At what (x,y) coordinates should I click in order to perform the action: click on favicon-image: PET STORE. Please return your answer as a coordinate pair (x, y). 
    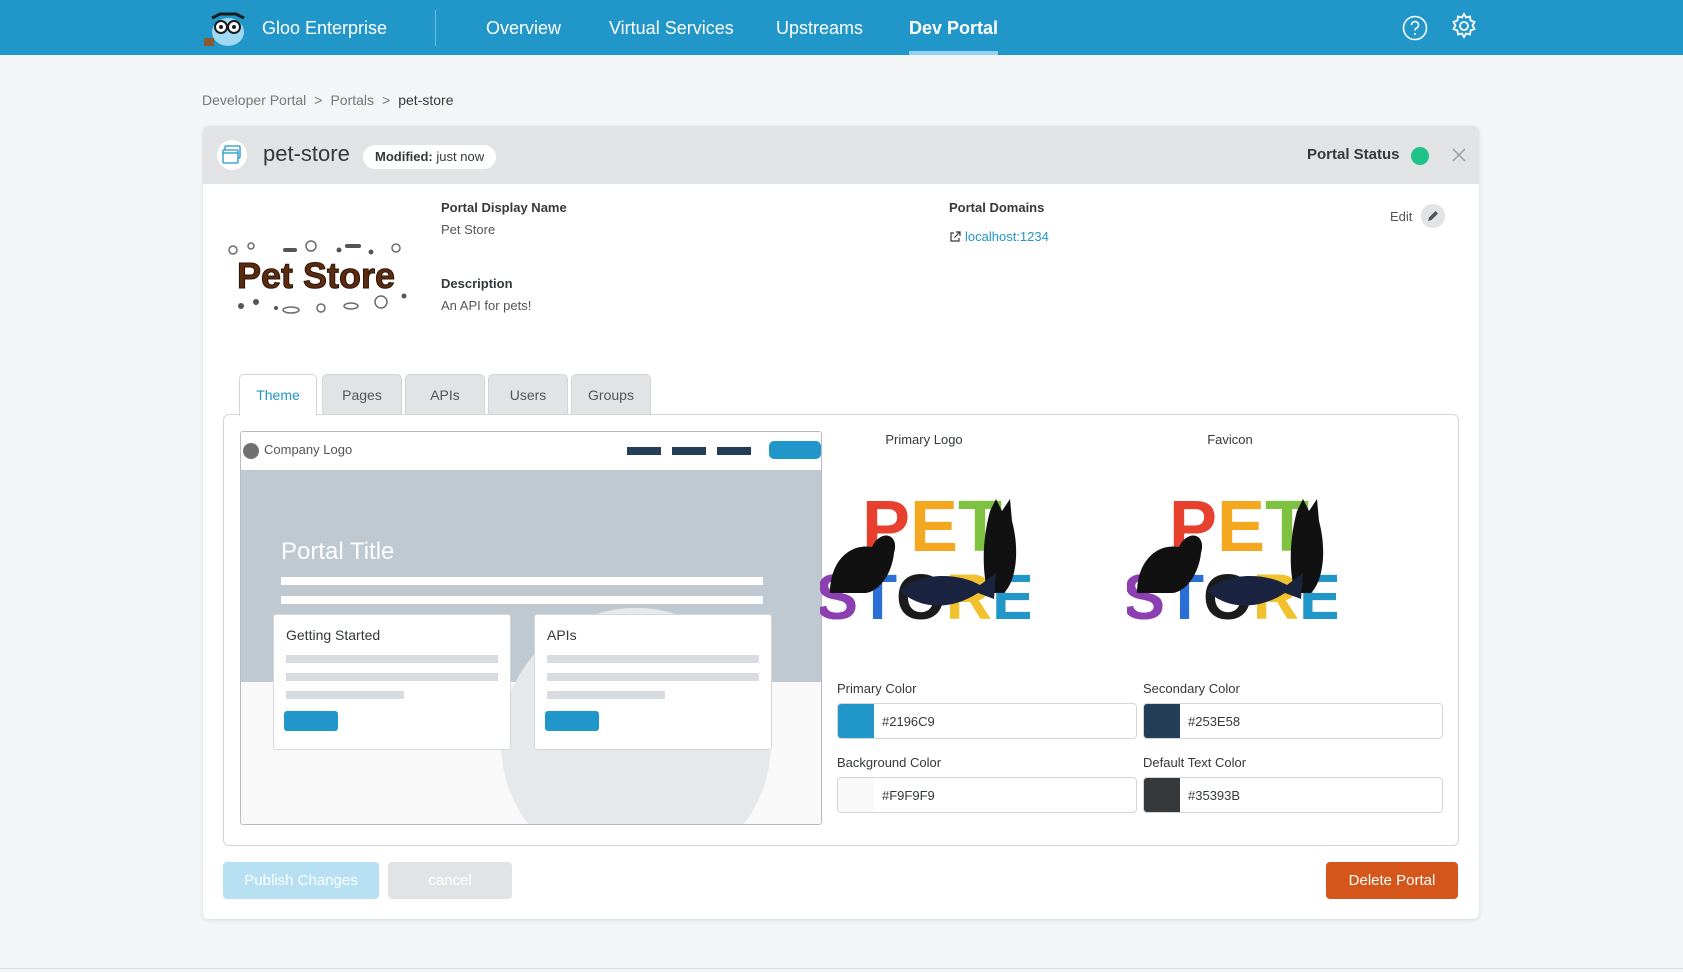
    Looking at the image, I should click on (1232, 556).